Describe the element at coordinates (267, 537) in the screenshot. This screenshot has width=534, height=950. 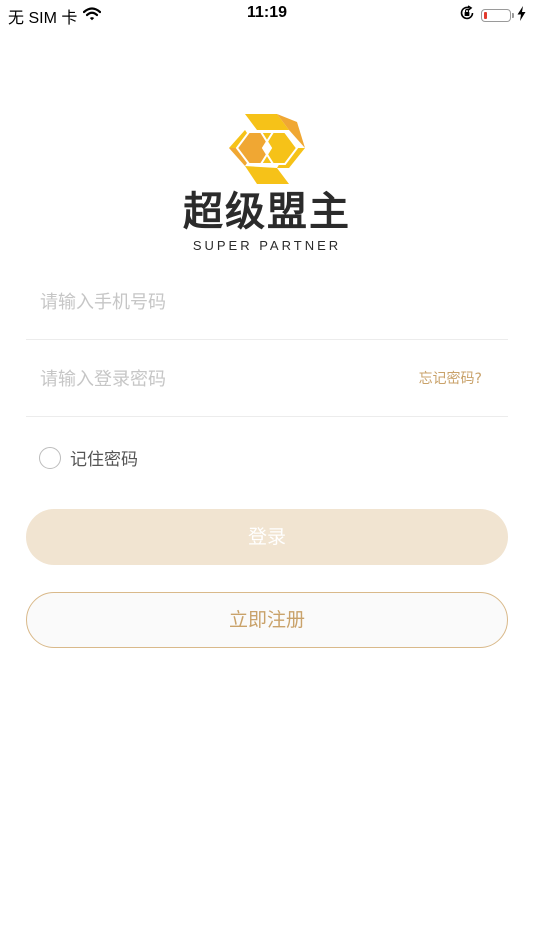
I see `login-button: 登录` at that location.